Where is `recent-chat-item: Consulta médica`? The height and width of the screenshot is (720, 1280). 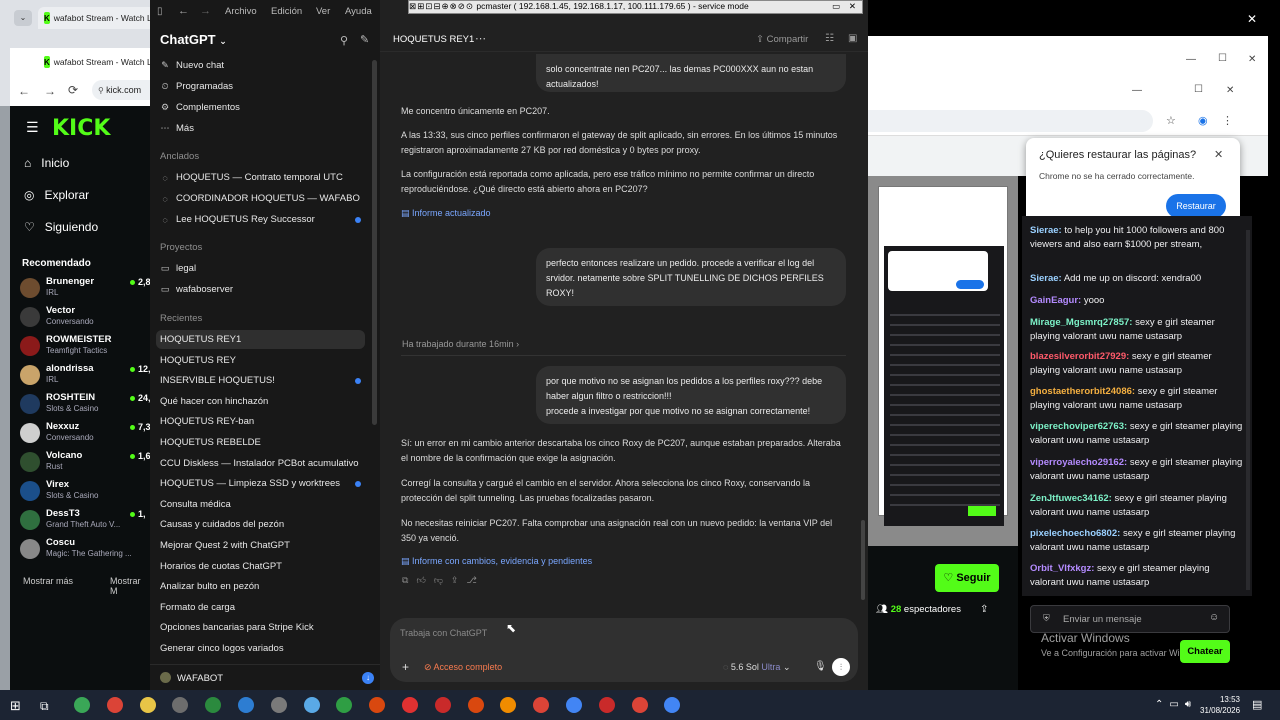 recent-chat-item: Consulta médica is located at coordinates (262, 504).